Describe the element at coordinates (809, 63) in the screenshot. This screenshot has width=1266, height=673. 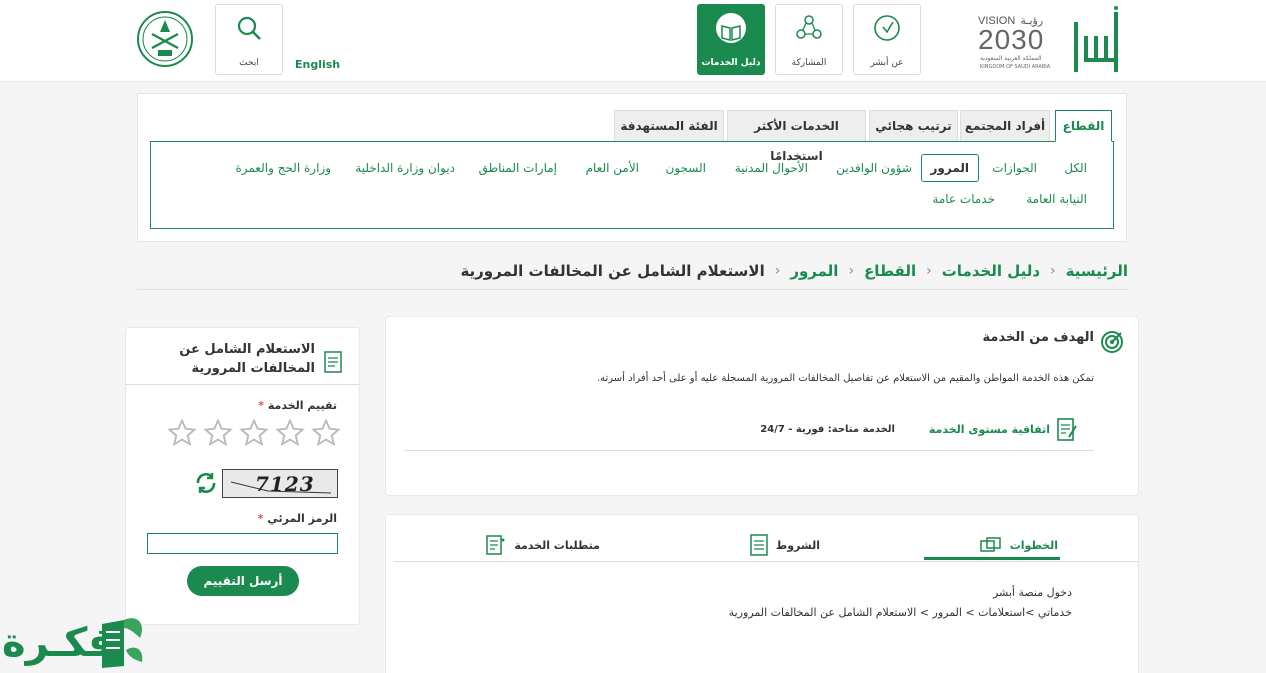
I see `nav-participation-label: المشاركة` at that location.